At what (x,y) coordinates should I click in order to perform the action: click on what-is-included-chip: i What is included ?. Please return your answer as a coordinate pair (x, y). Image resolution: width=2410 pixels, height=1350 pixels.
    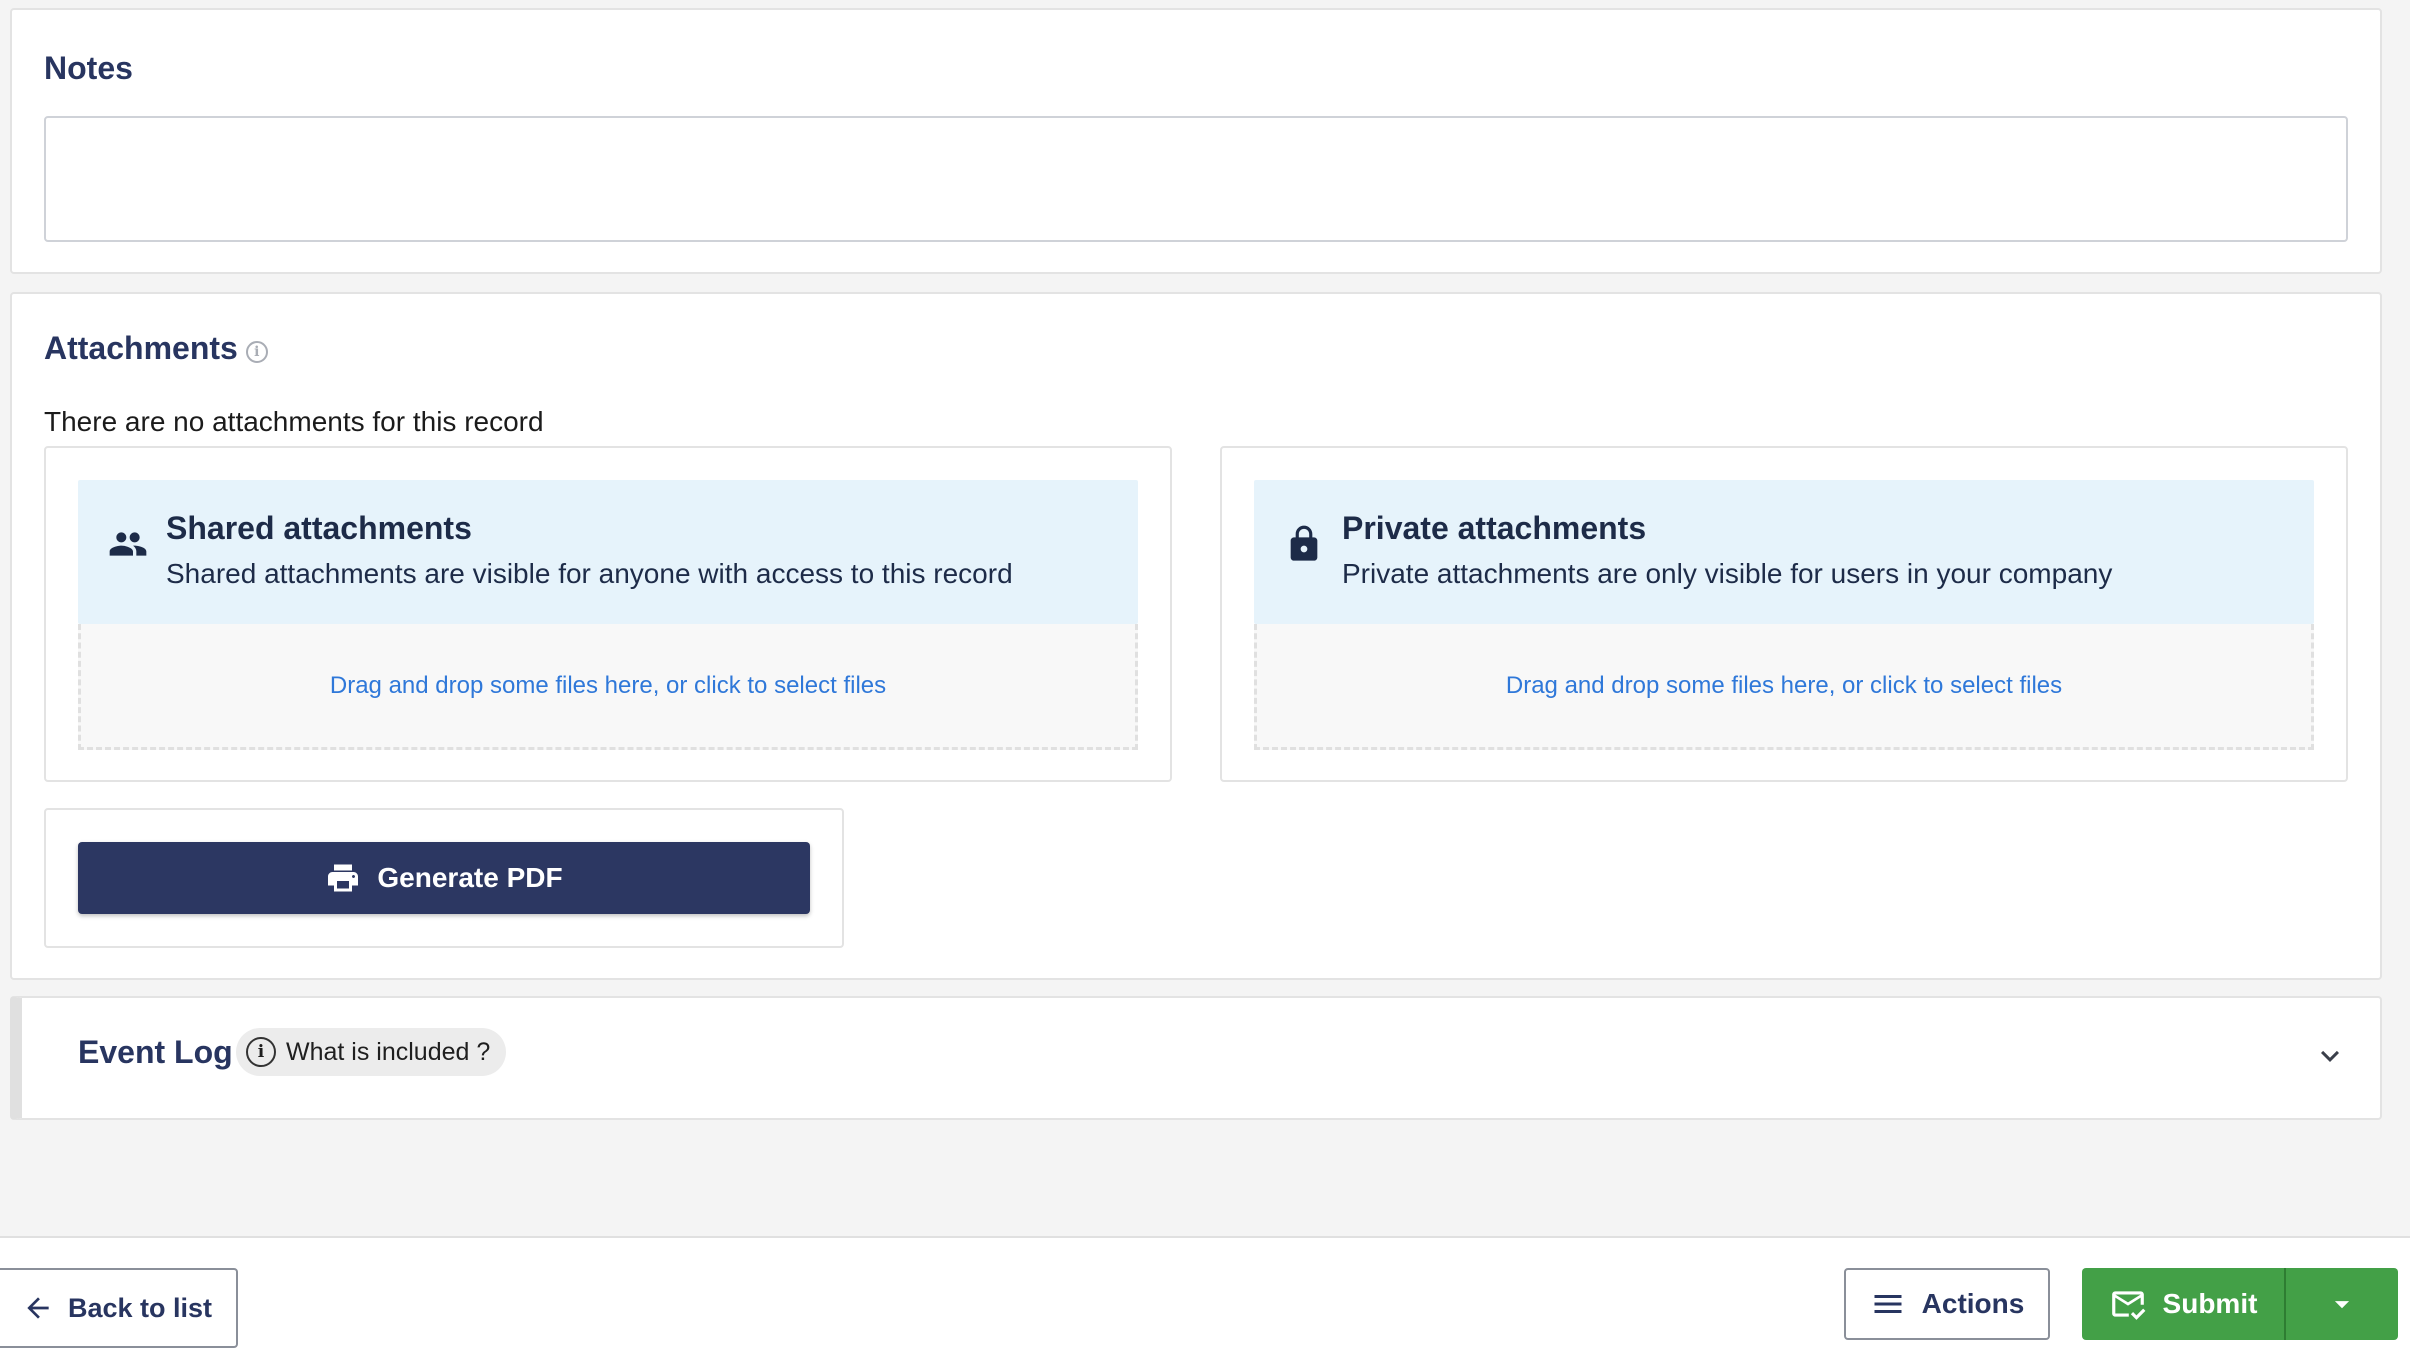
    Looking at the image, I should click on (371, 1052).